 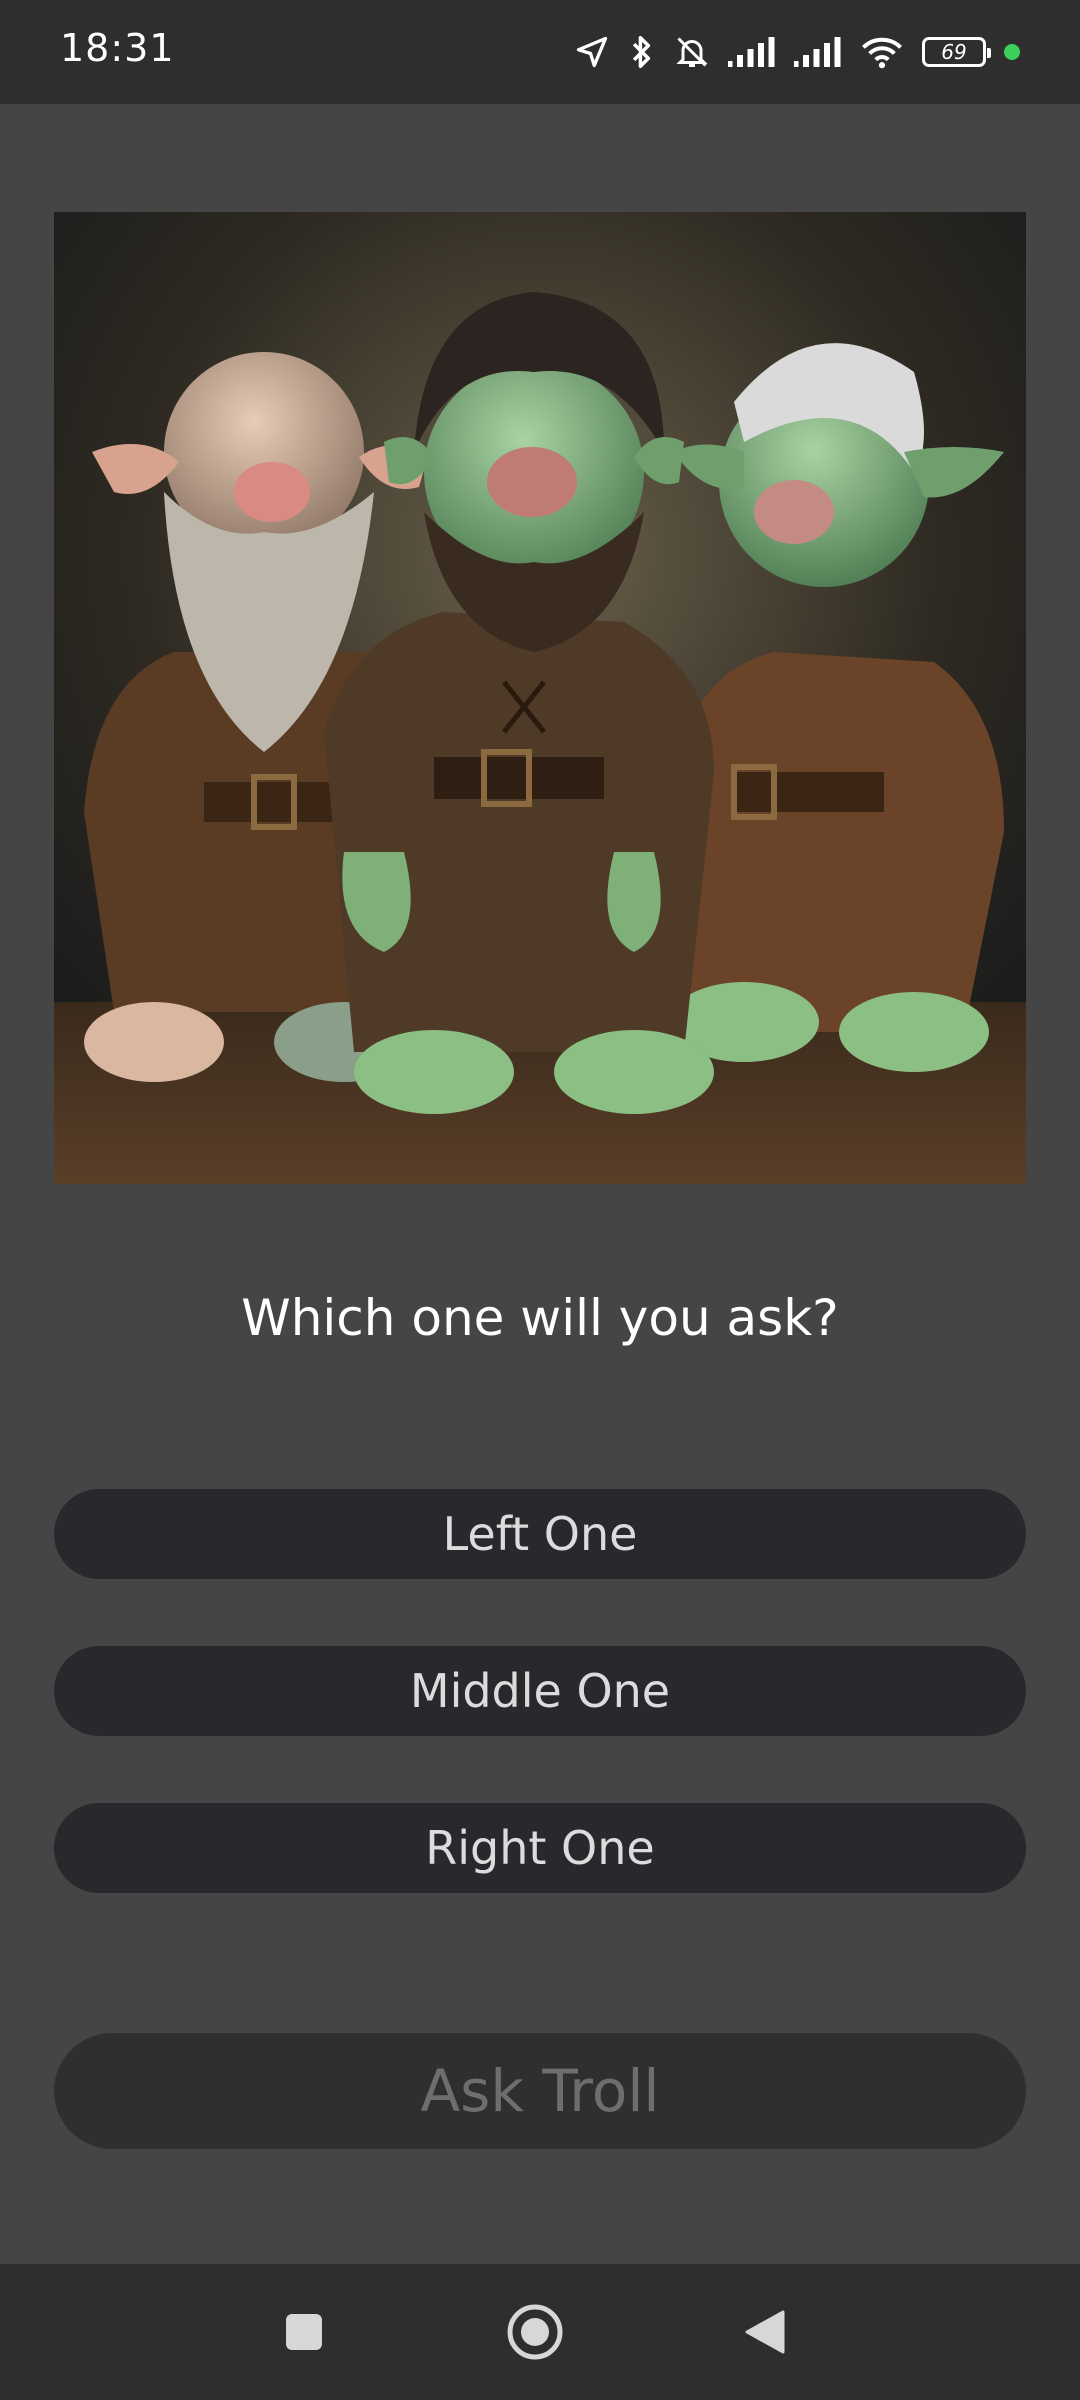 I want to click on status-bar: 18:31 69, so click(x=540, y=52).